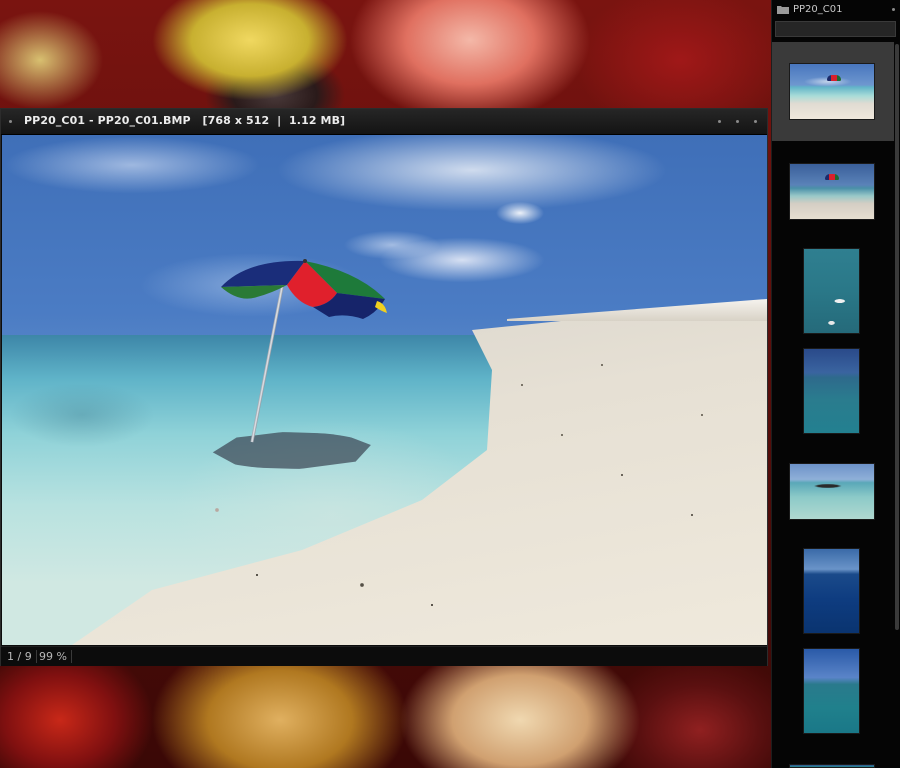 The image size is (900, 768). What do you see at coordinates (783, 10) in the screenshot?
I see `folder-icon` at bounding box center [783, 10].